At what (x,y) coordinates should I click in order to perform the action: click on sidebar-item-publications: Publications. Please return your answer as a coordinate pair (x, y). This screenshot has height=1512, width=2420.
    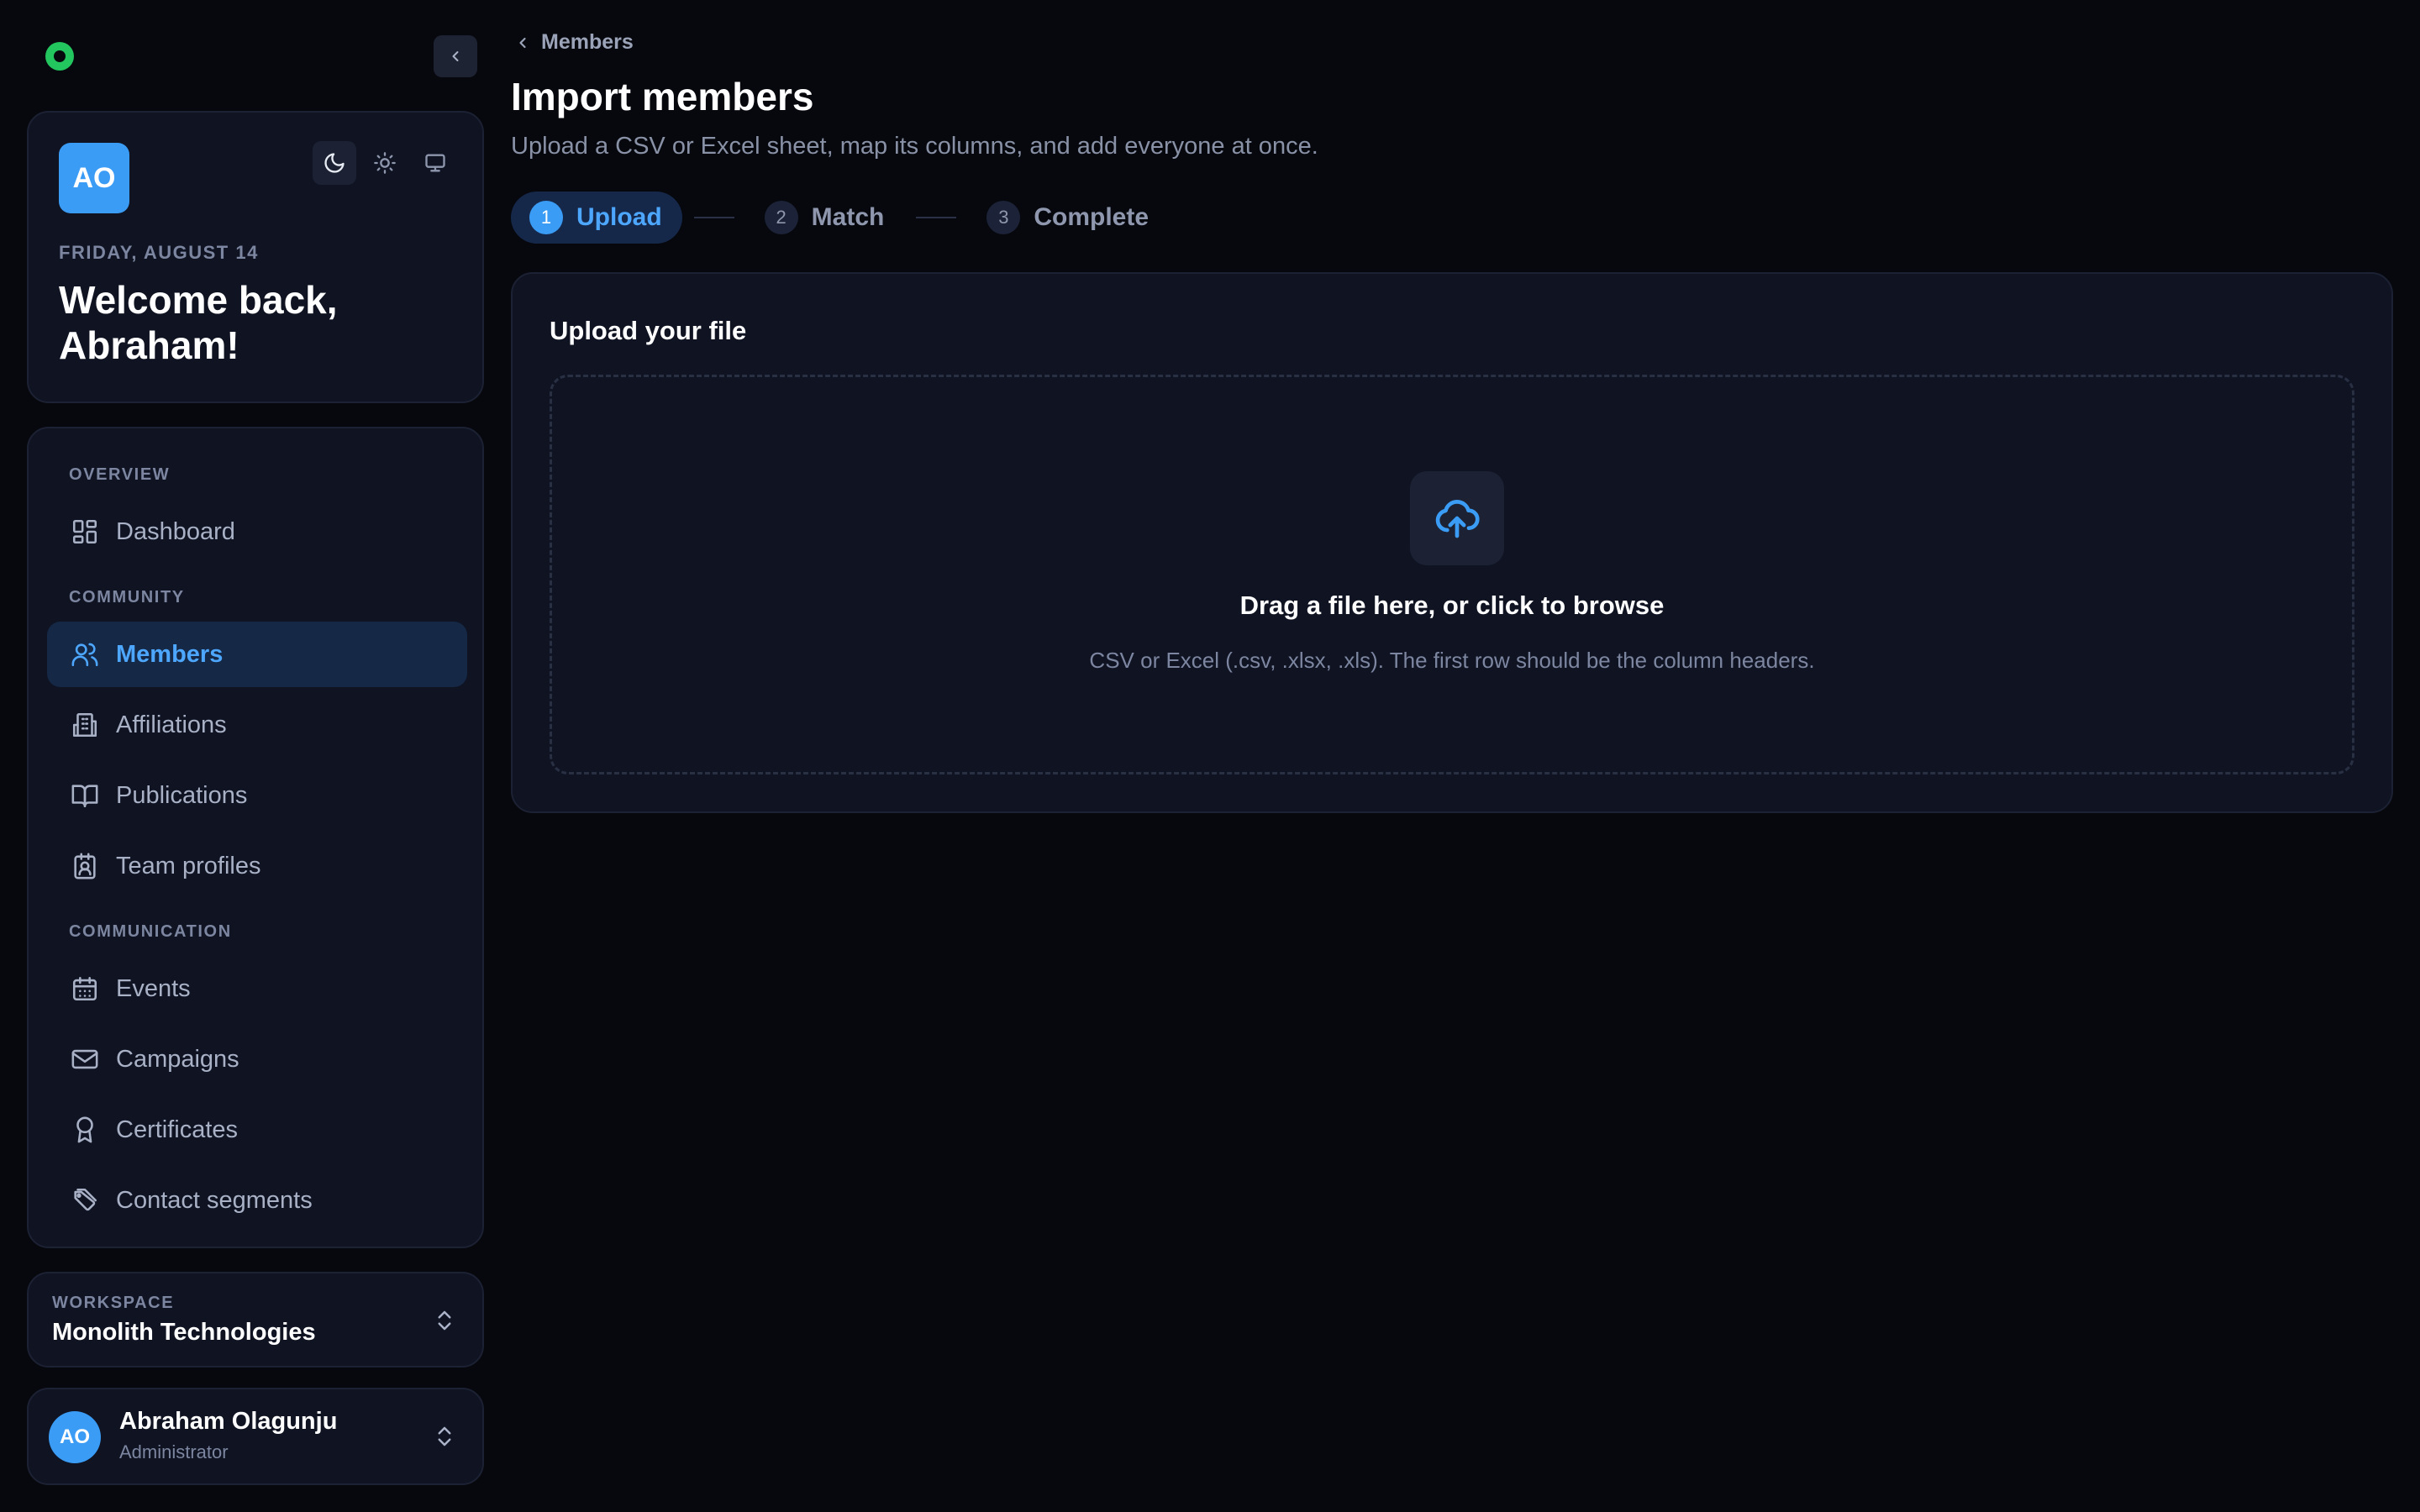
    Looking at the image, I should click on (257, 795).